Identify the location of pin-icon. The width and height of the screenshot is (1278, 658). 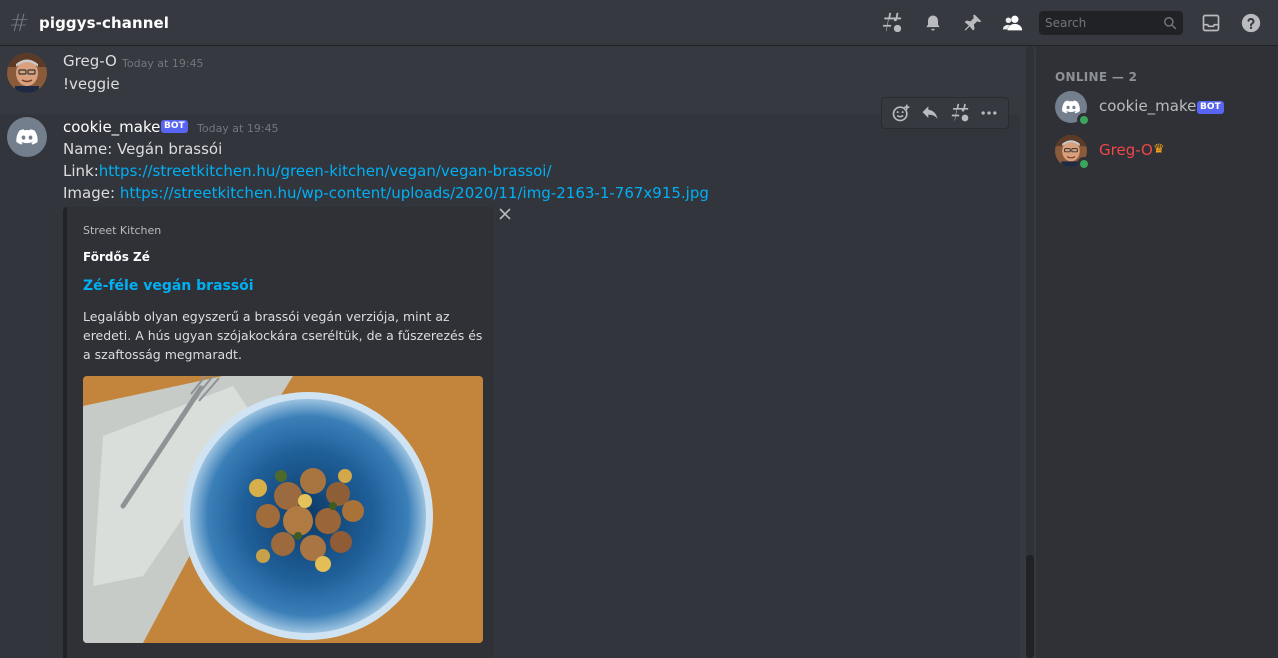
(973, 23).